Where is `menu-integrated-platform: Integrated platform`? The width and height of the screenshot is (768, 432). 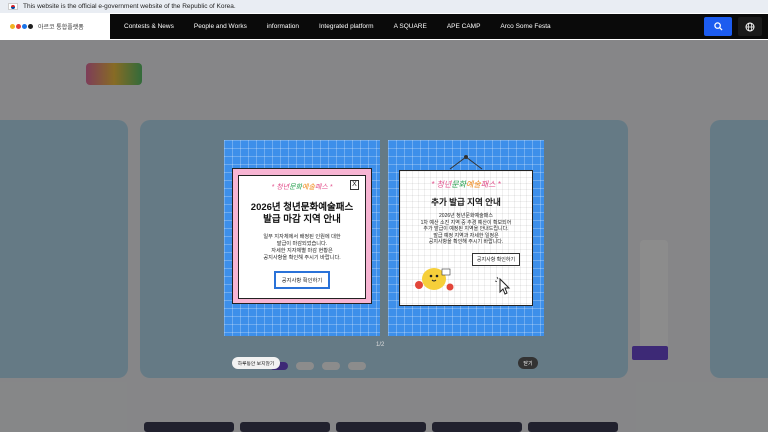
menu-integrated-platform: Integrated platform is located at coordinates (346, 26).